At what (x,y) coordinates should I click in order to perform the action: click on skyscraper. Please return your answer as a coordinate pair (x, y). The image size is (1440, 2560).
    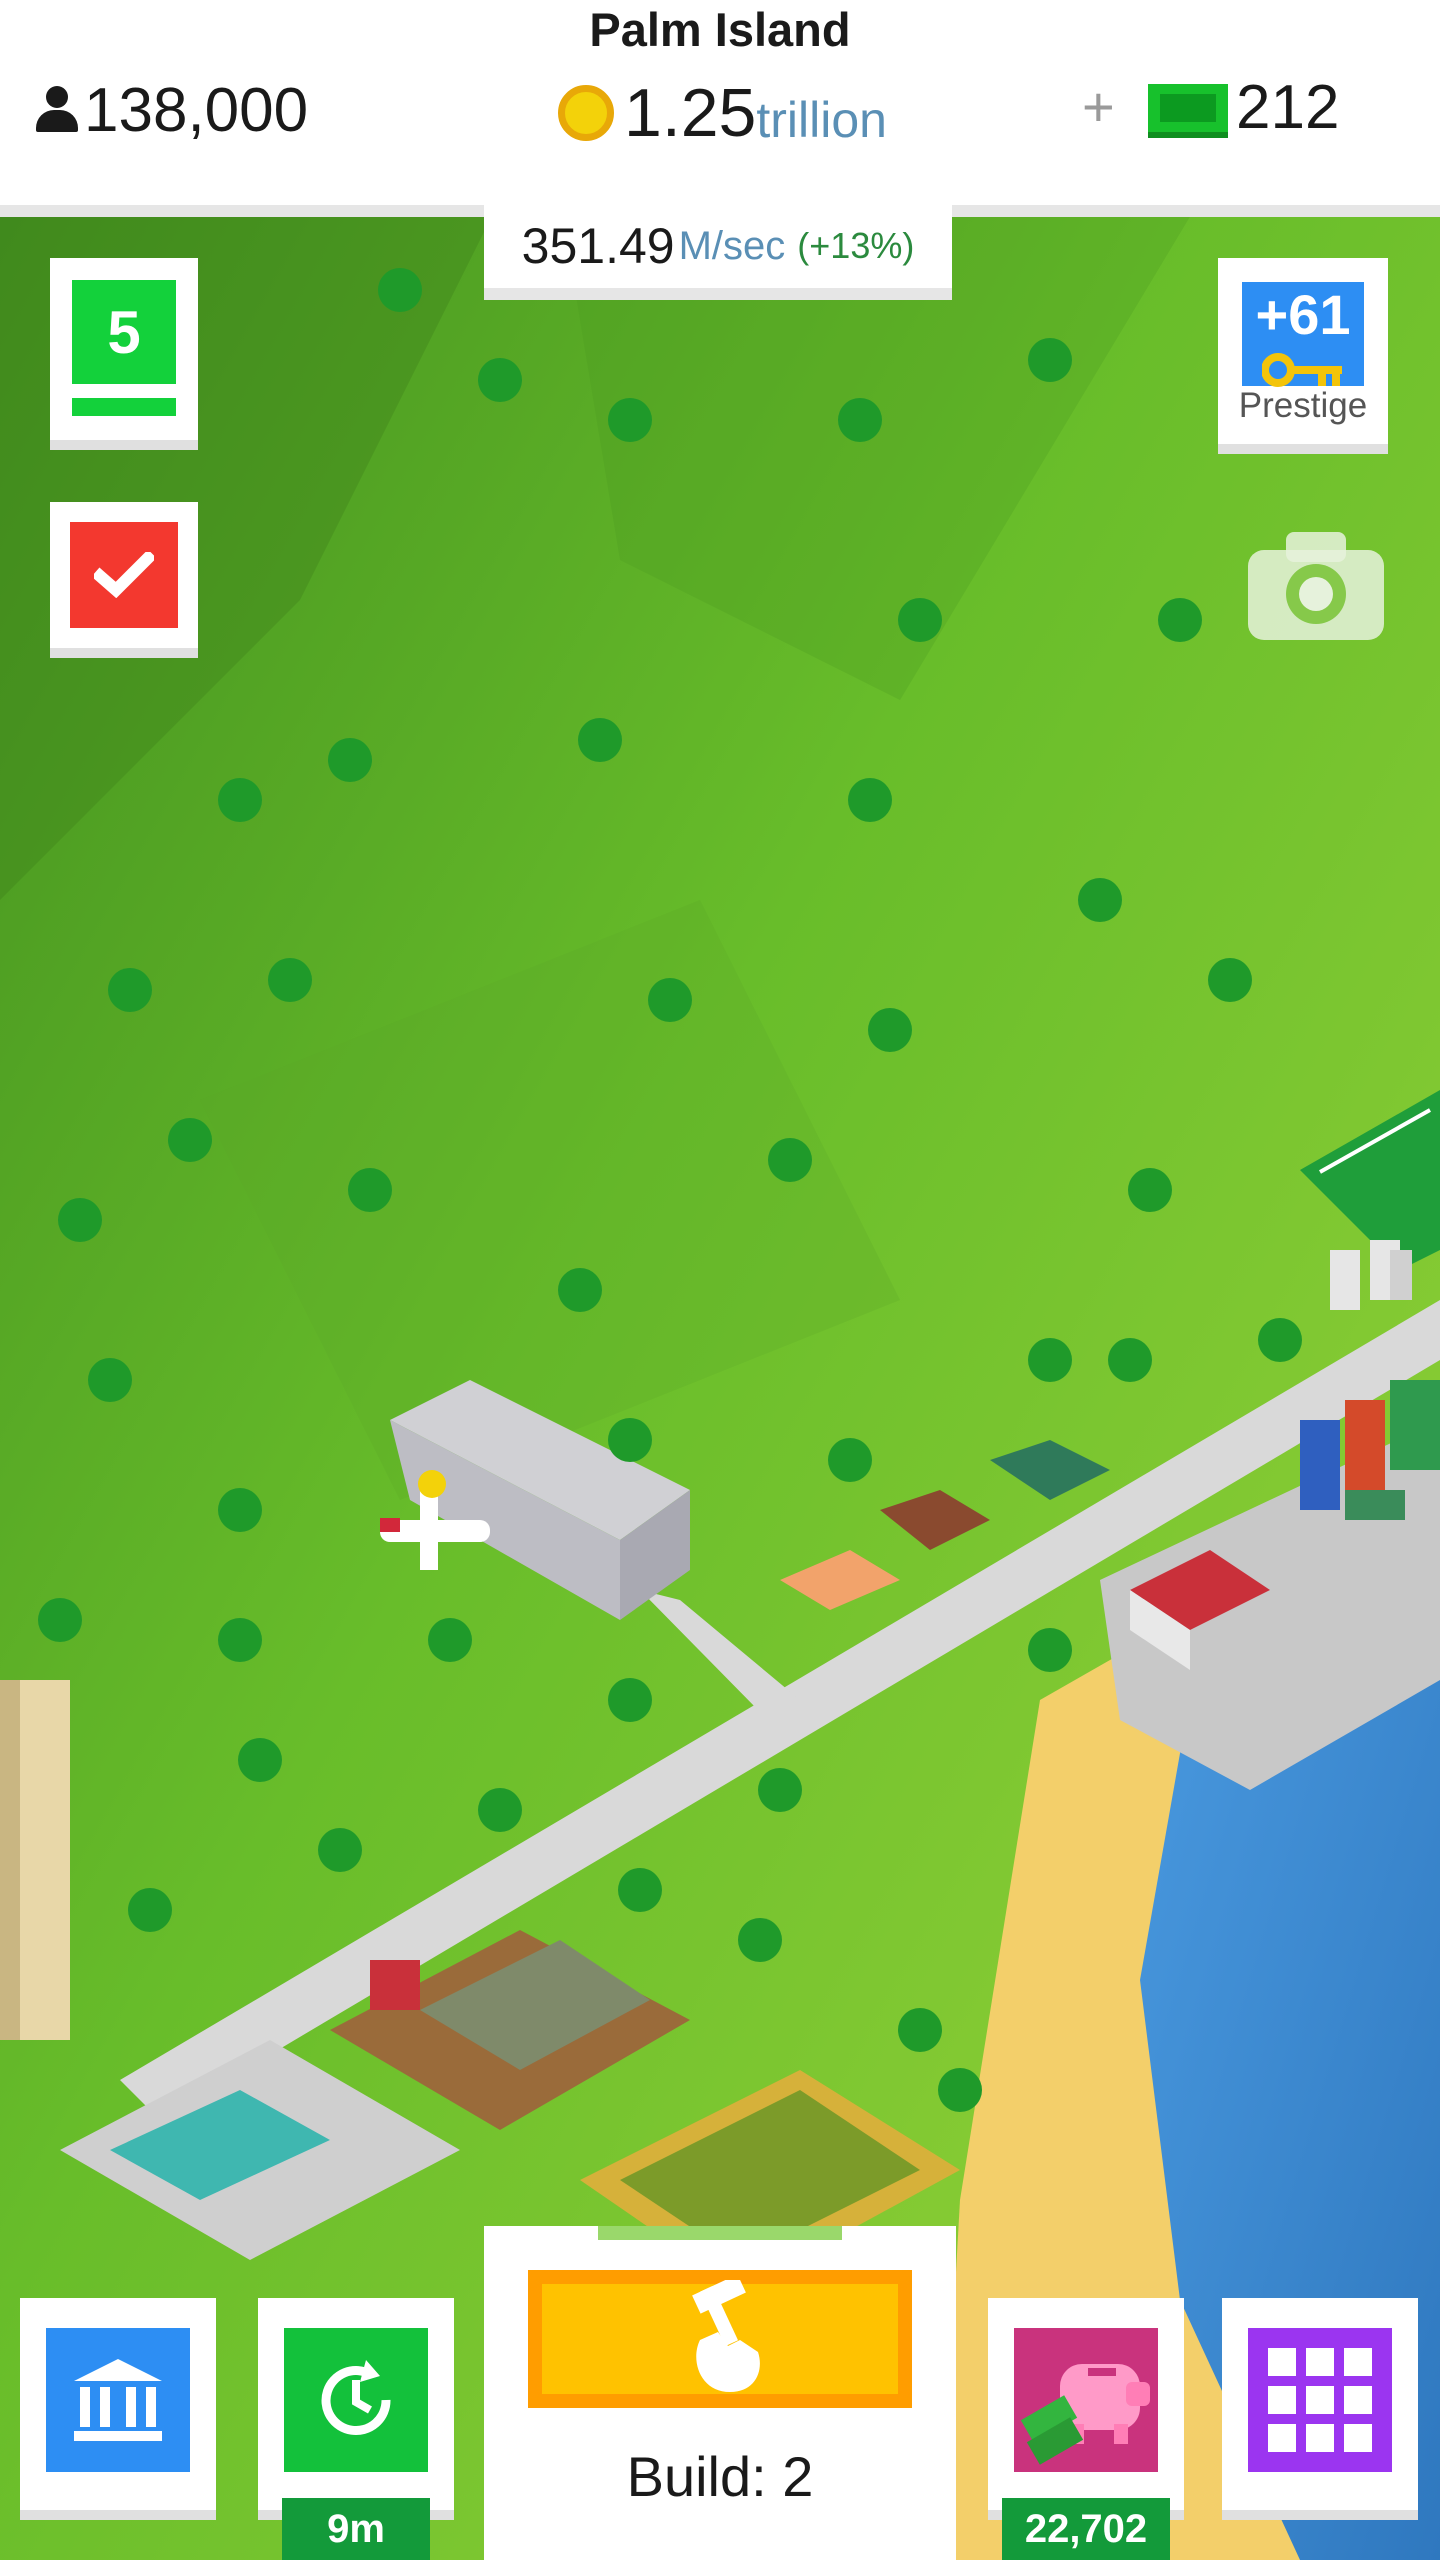
    Looking at the image, I should click on (35, 1860).